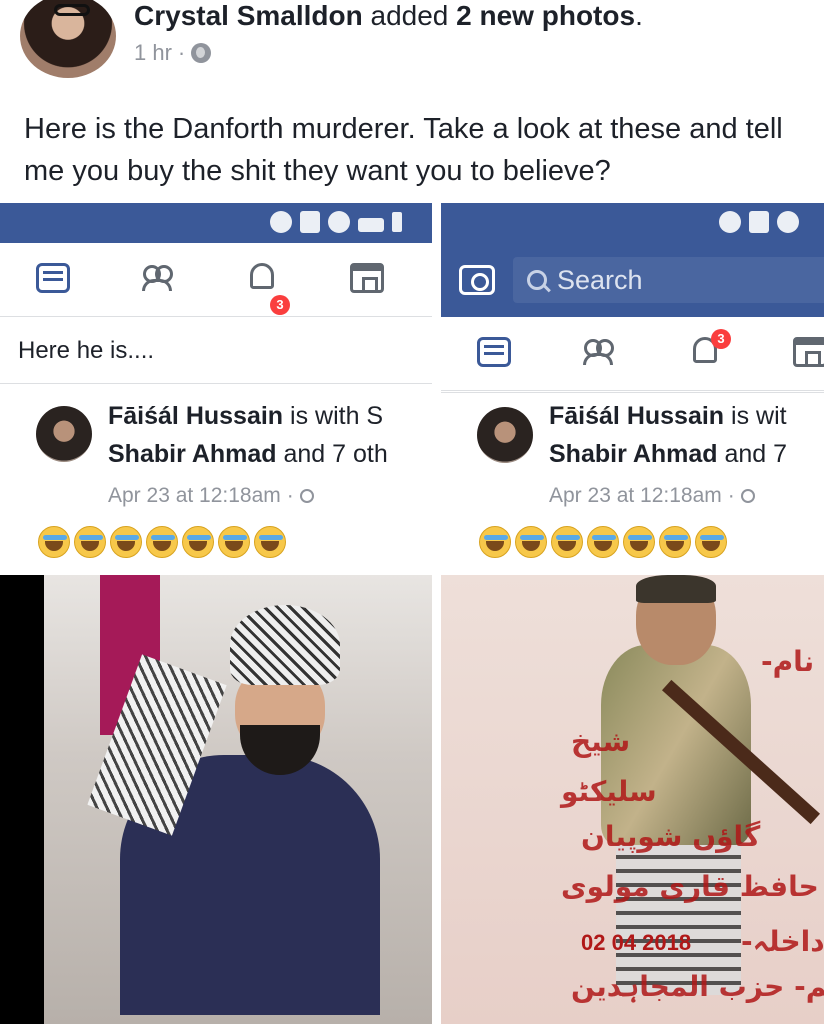 This screenshot has height=1024, width=824. I want to click on period: ., so click(639, 15).